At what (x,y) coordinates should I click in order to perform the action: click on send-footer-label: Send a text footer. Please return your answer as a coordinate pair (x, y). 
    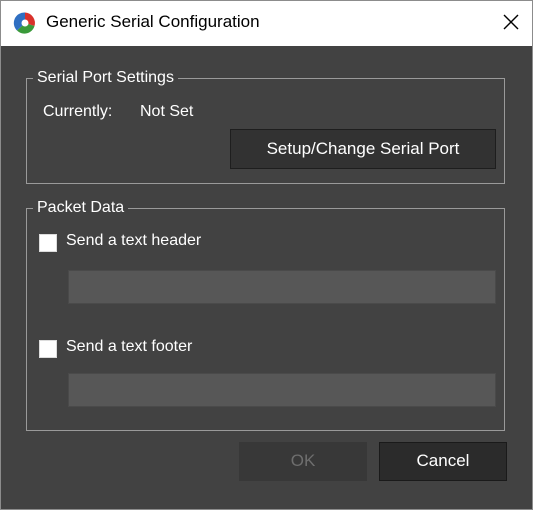
    Looking at the image, I should click on (129, 347).